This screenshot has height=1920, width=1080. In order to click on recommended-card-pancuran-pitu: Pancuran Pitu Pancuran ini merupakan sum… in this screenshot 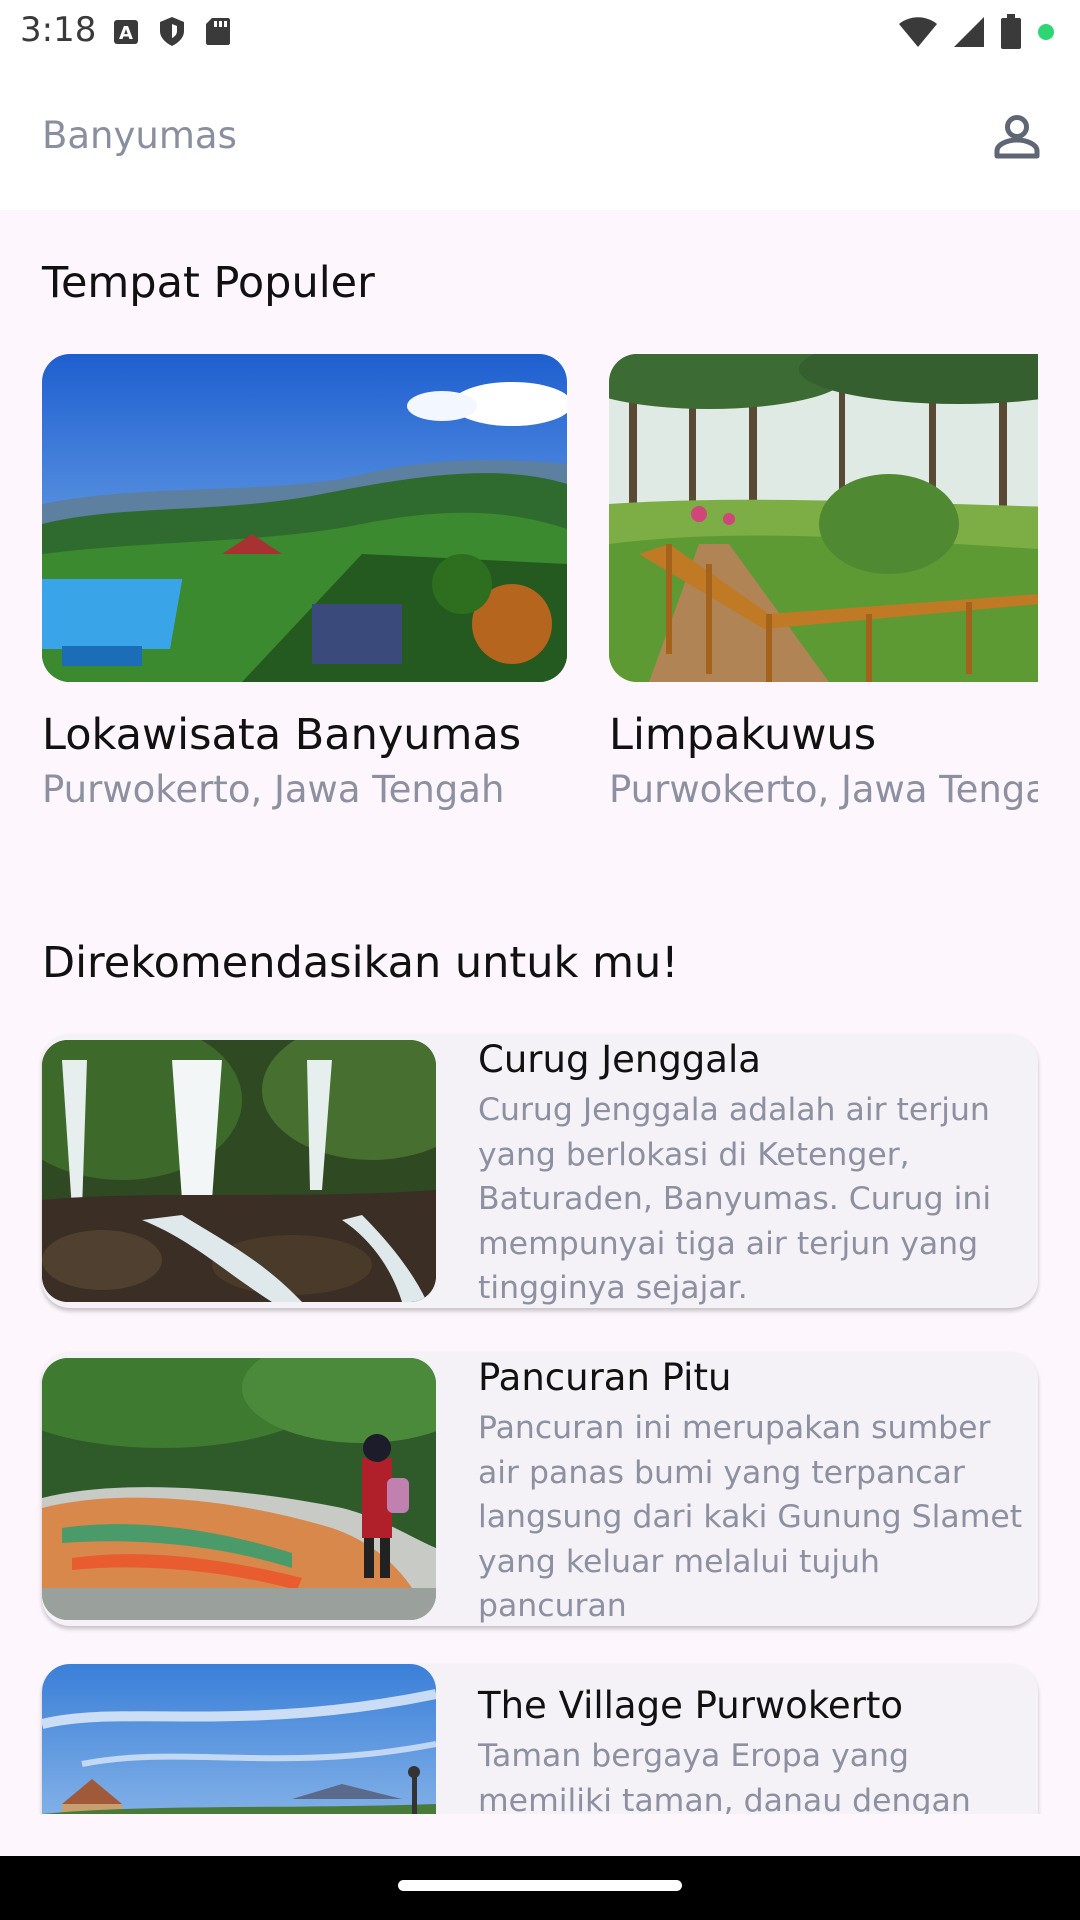, I will do `click(540, 1489)`.